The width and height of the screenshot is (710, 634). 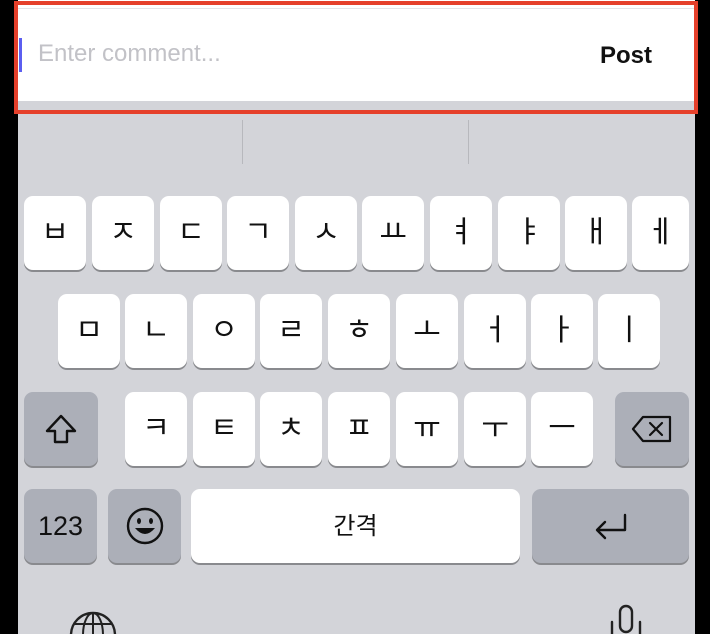 What do you see at coordinates (291, 331) in the screenshot?
I see `key-rieul: ㄹ` at bounding box center [291, 331].